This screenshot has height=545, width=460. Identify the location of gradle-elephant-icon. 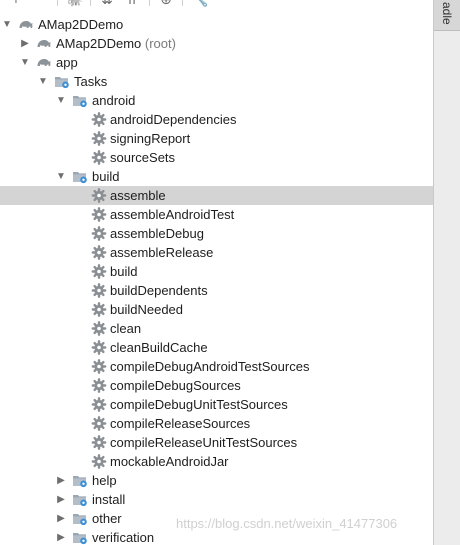
(44, 62).